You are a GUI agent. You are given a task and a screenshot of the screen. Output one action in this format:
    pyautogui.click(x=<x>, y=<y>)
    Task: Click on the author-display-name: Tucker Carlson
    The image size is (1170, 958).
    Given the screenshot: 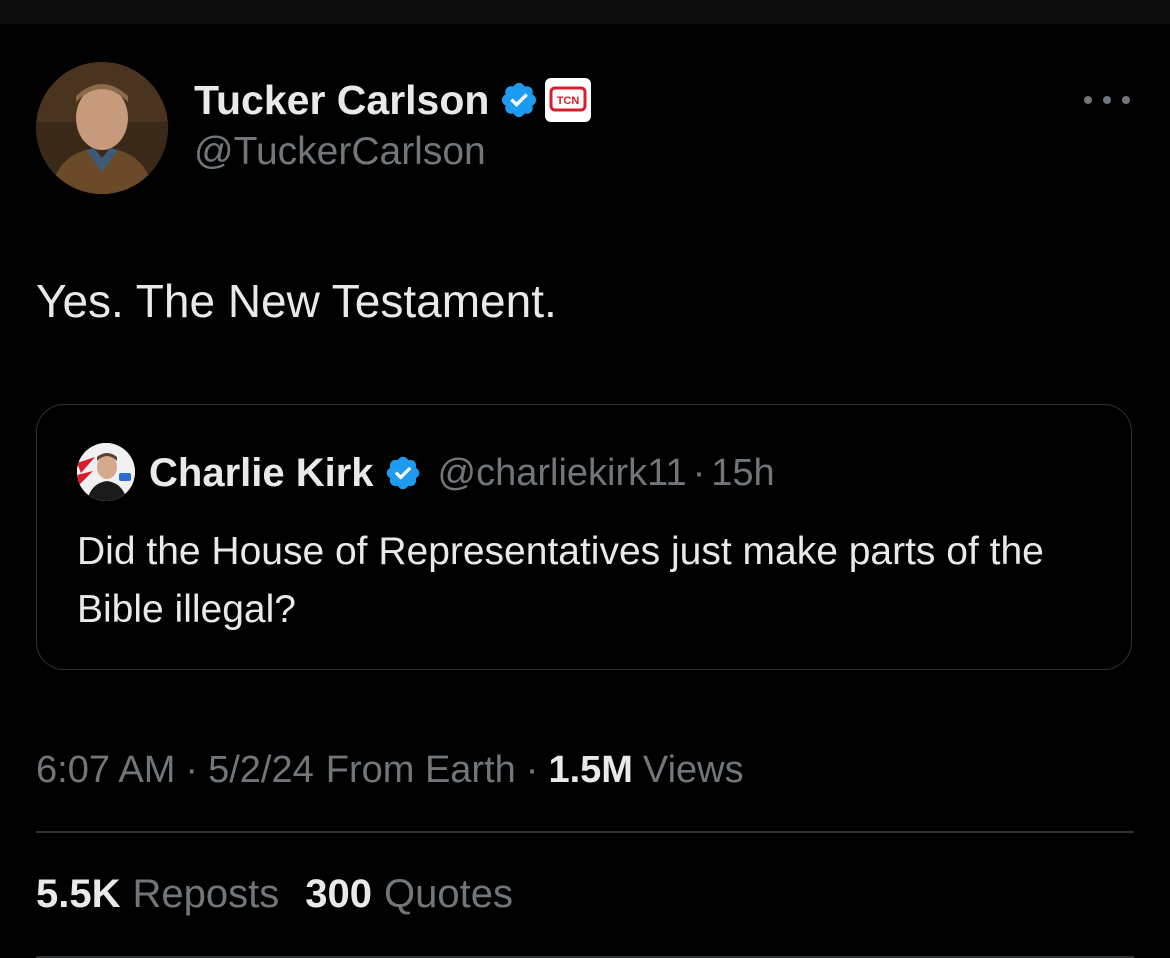 What is the action you would take?
    pyautogui.click(x=341, y=100)
    